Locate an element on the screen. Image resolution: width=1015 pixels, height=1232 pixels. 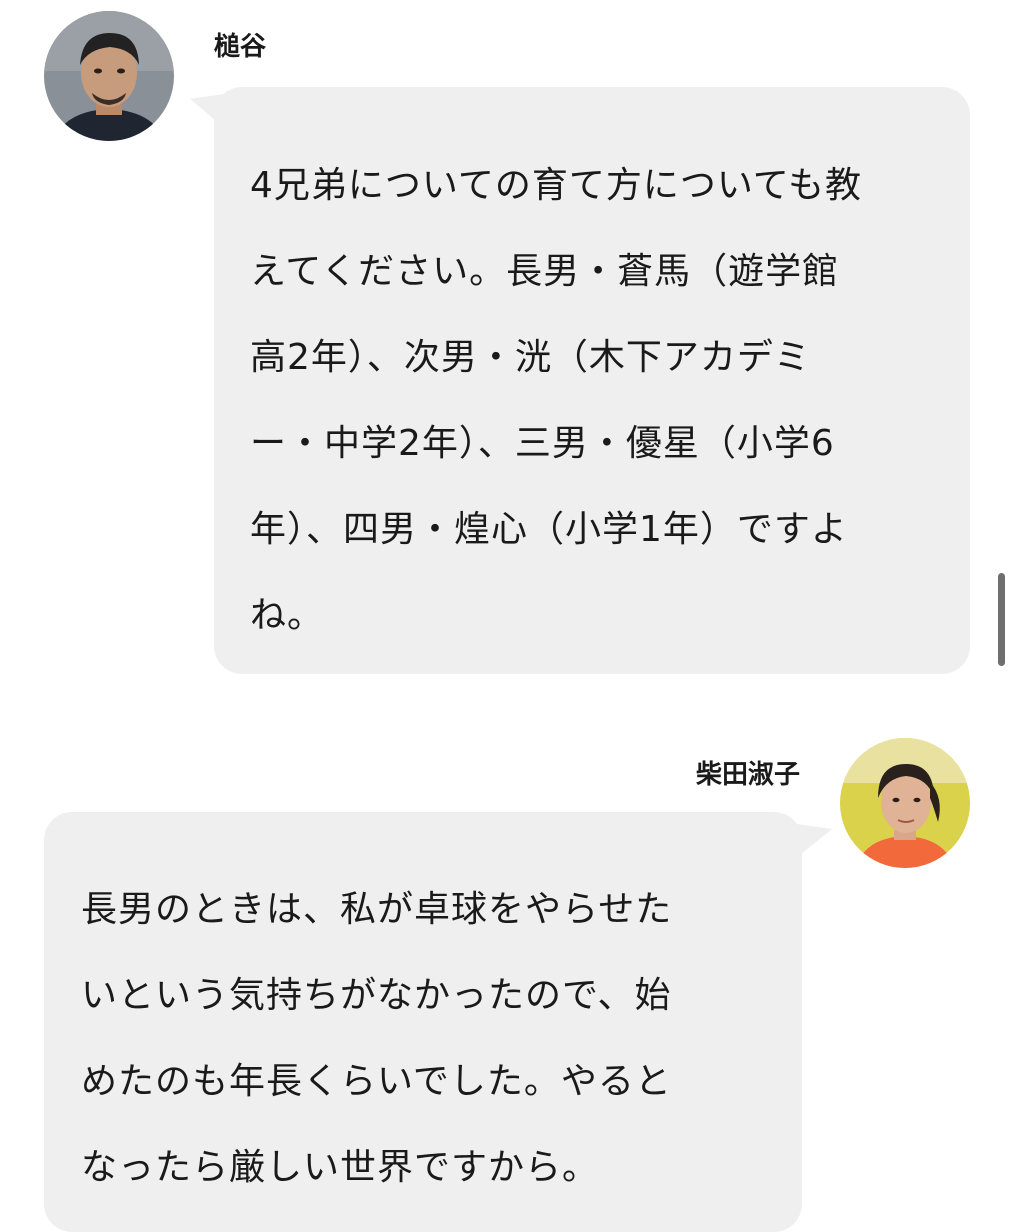
message-line: 高2年）、次男・洸（木下アカデミ is located at coordinates (530, 357).